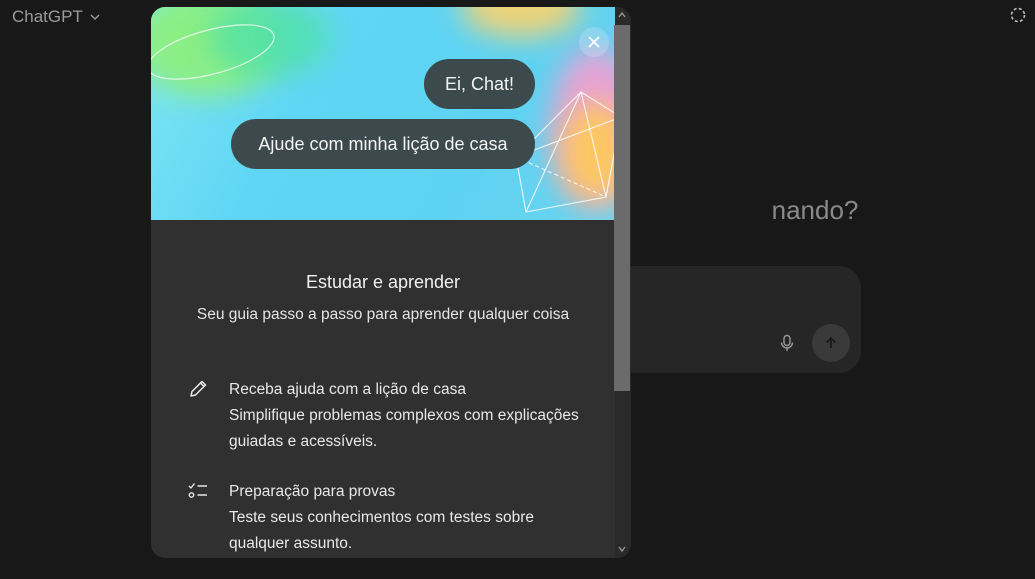  I want to click on model-selector: ChatGPT, so click(56, 17).